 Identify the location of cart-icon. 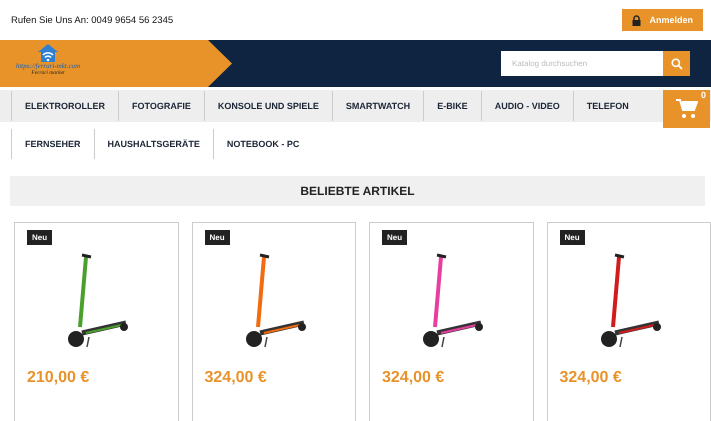
(687, 109).